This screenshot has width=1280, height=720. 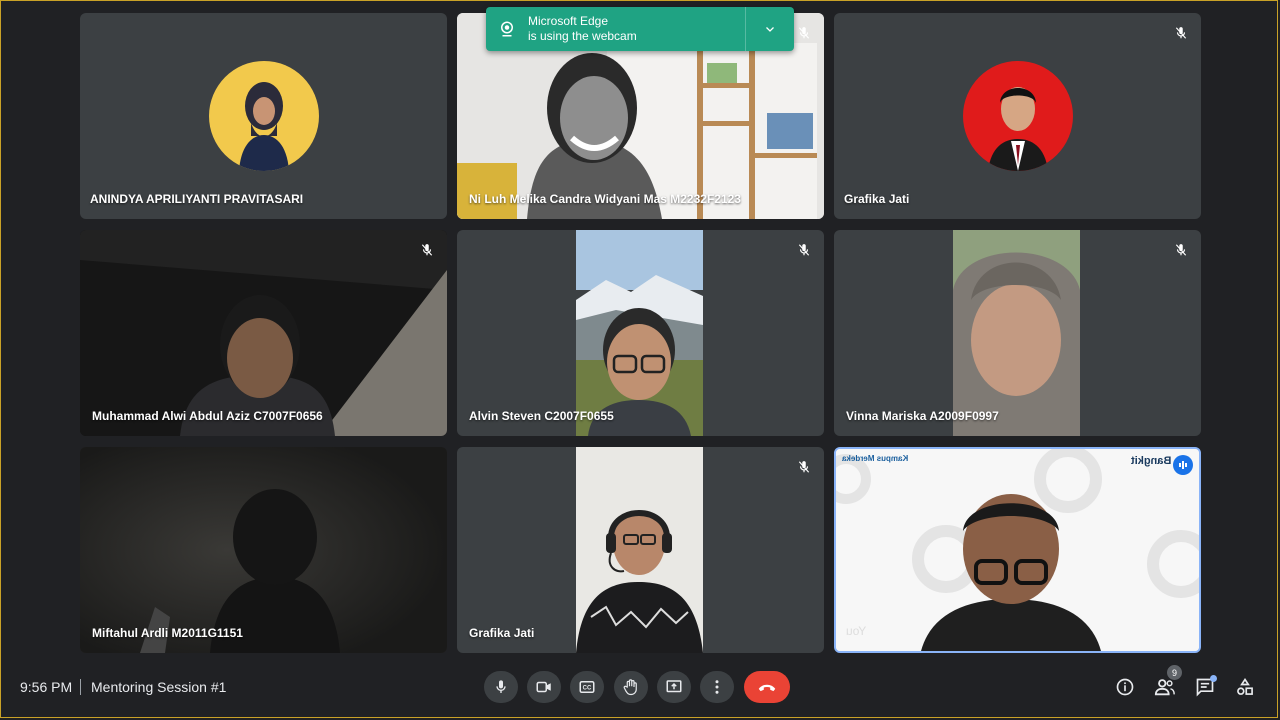 I want to click on svg-text: CC, so click(x=587, y=689).